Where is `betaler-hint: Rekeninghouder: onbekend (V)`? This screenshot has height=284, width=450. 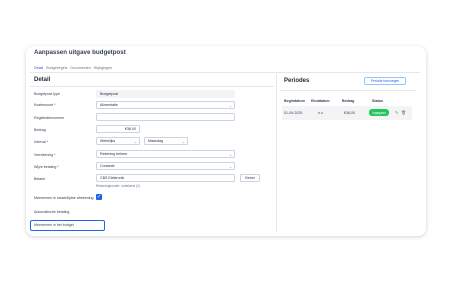 betaler-hint: Rekeninghouder: onbekend (V) is located at coordinates (118, 186).